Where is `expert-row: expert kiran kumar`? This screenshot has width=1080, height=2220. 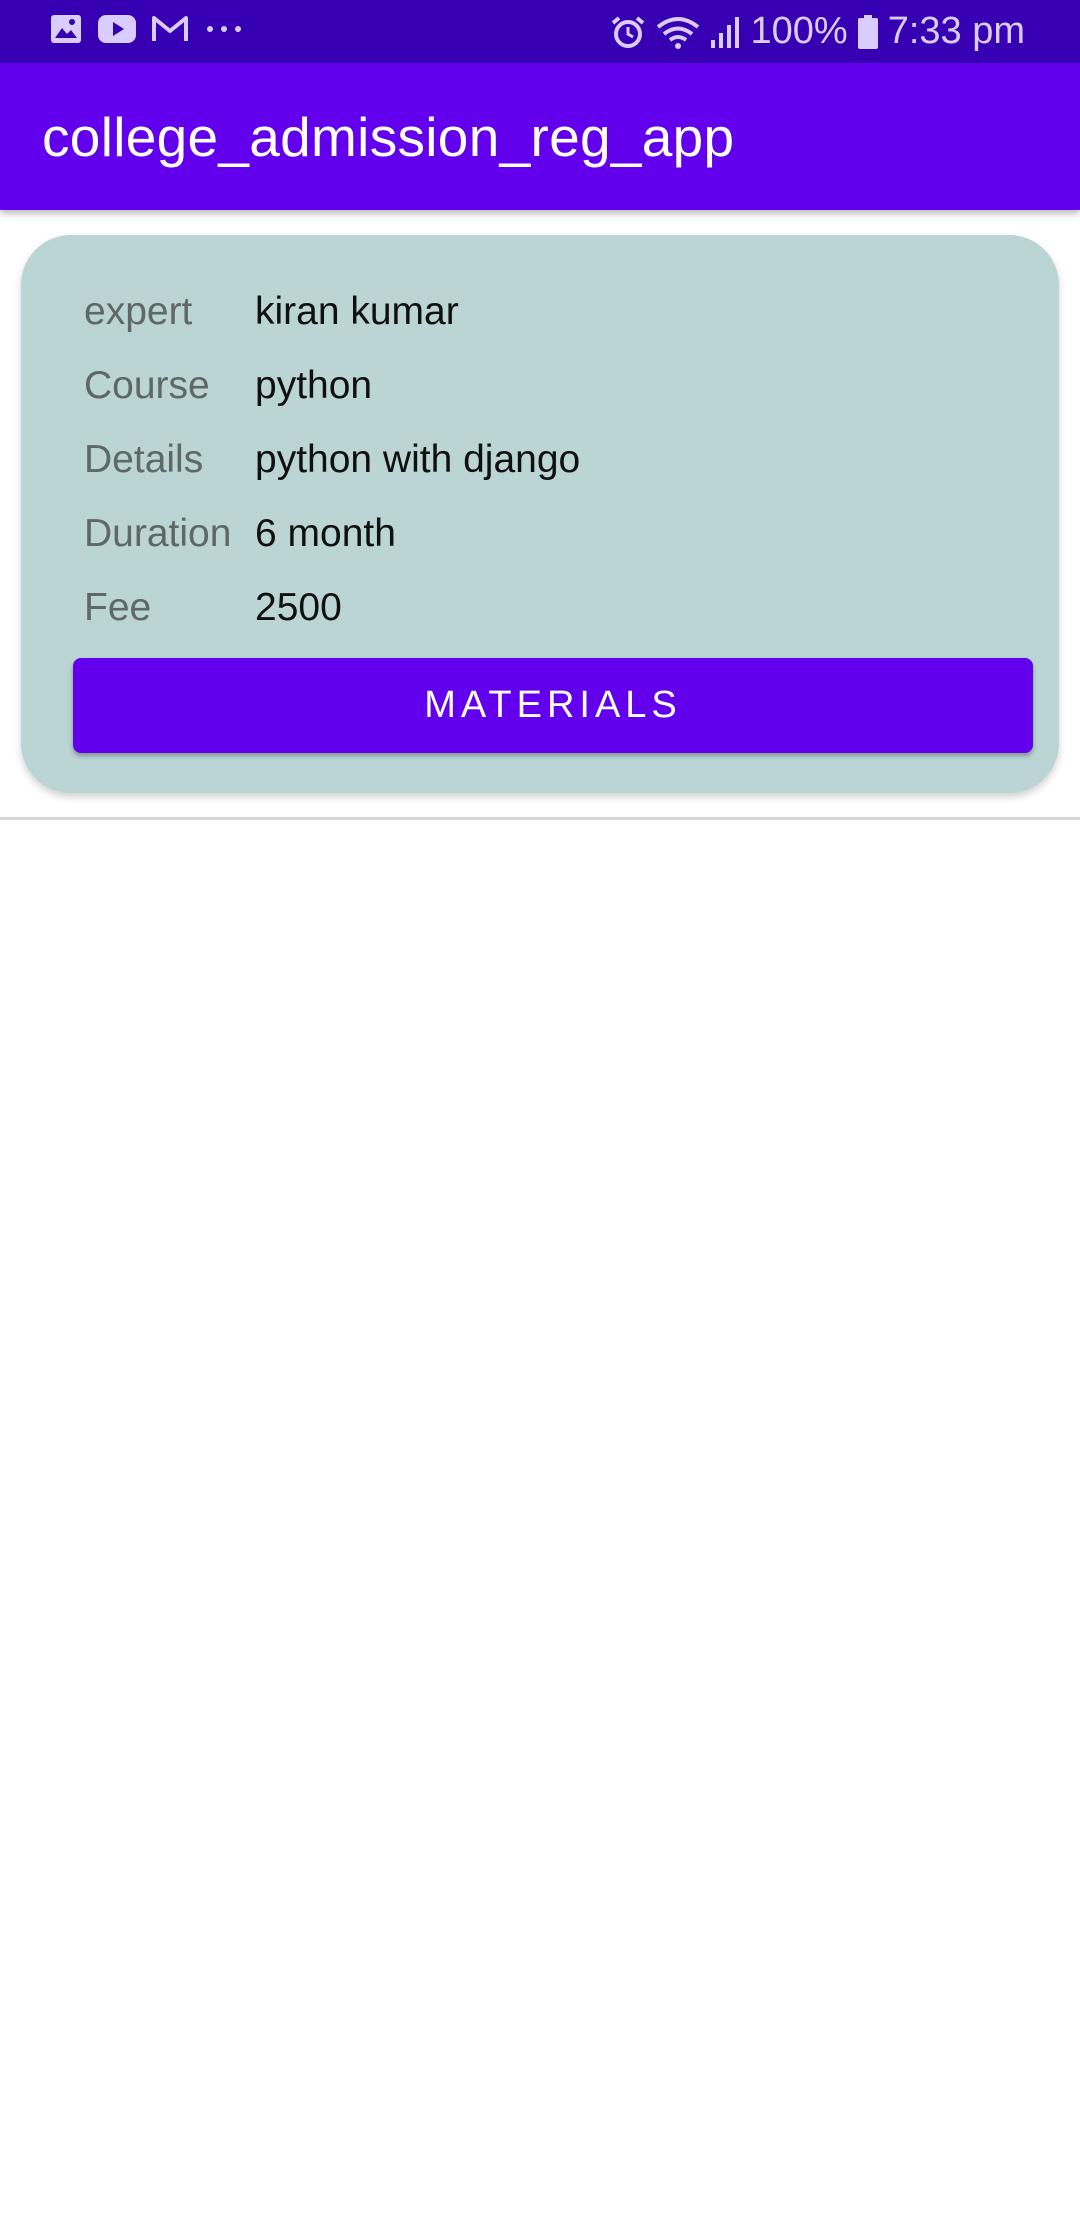
expert-row: expert kiran kumar is located at coordinates (271, 312).